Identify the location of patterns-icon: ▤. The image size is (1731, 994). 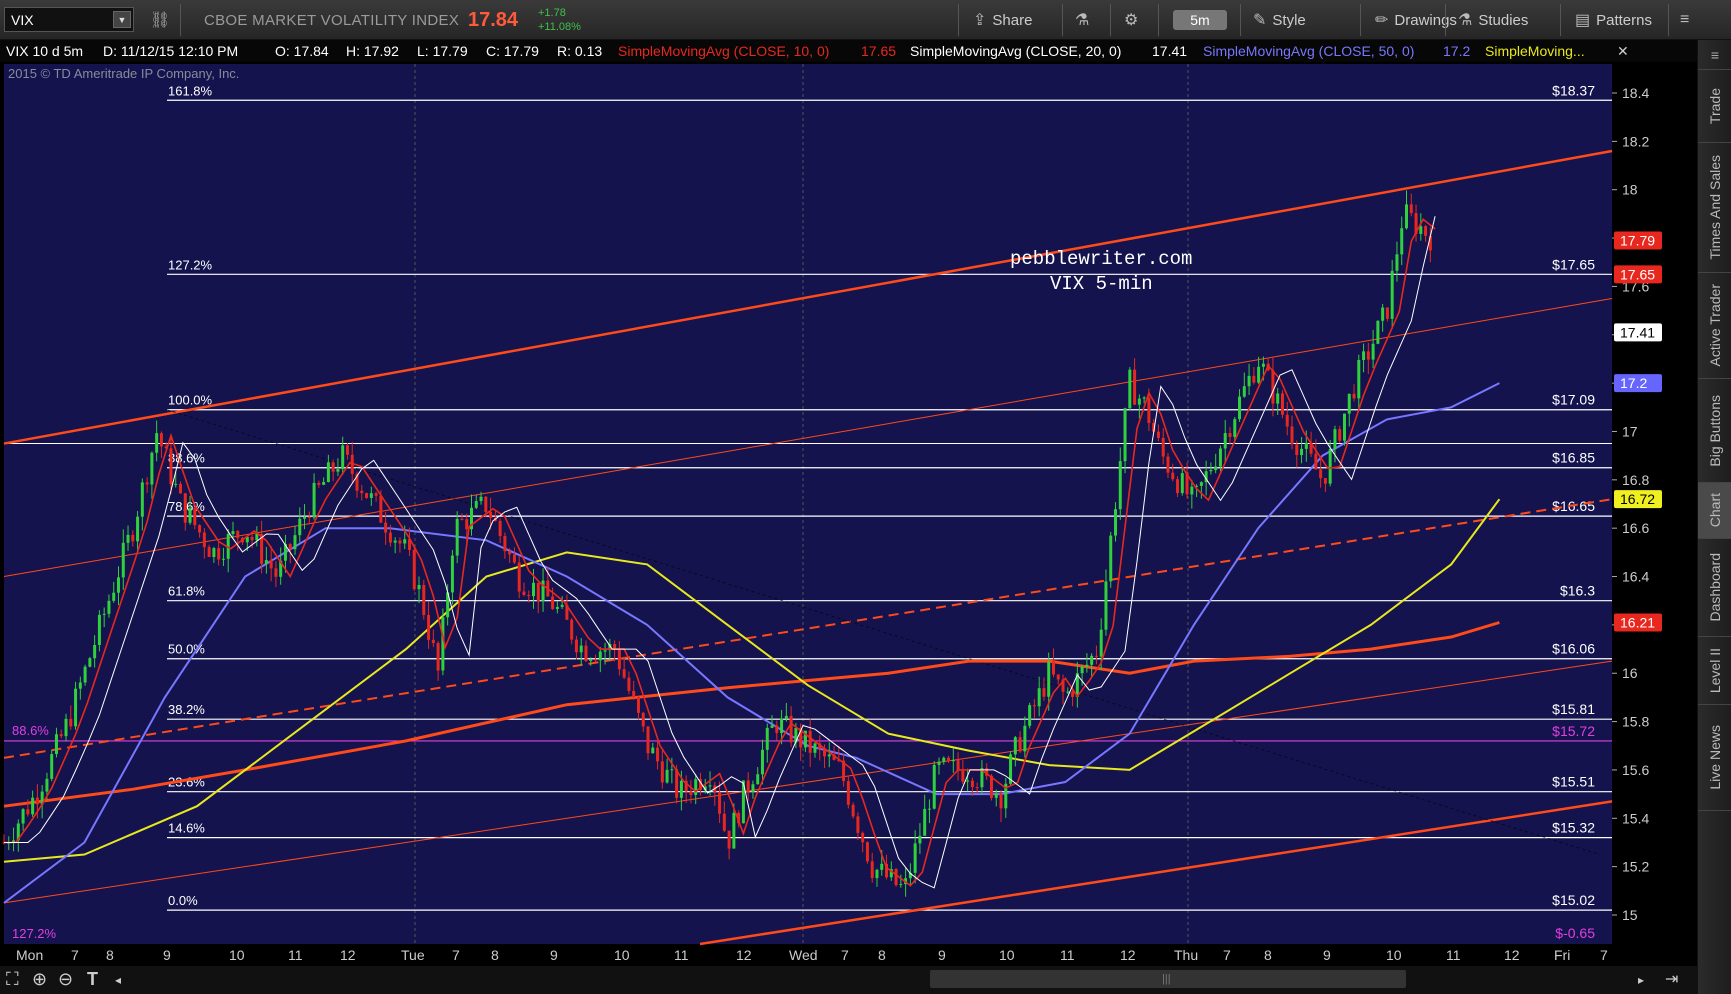
(1583, 20).